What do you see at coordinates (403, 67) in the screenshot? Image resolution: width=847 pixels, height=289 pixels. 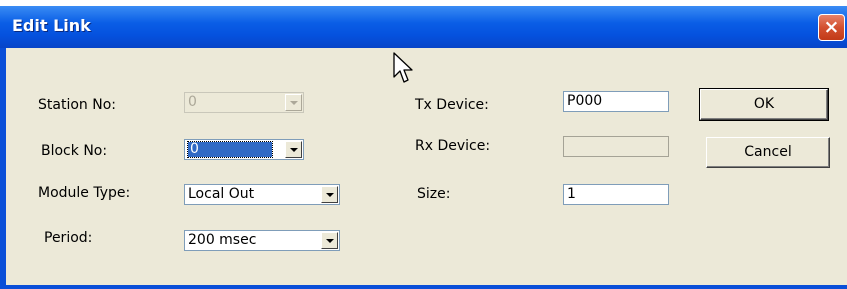 I see `mouse-pointer-icon` at bounding box center [403, 67].